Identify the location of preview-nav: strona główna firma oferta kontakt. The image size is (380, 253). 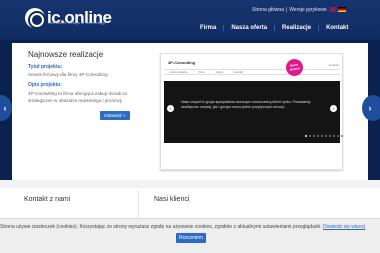
(252, 72).